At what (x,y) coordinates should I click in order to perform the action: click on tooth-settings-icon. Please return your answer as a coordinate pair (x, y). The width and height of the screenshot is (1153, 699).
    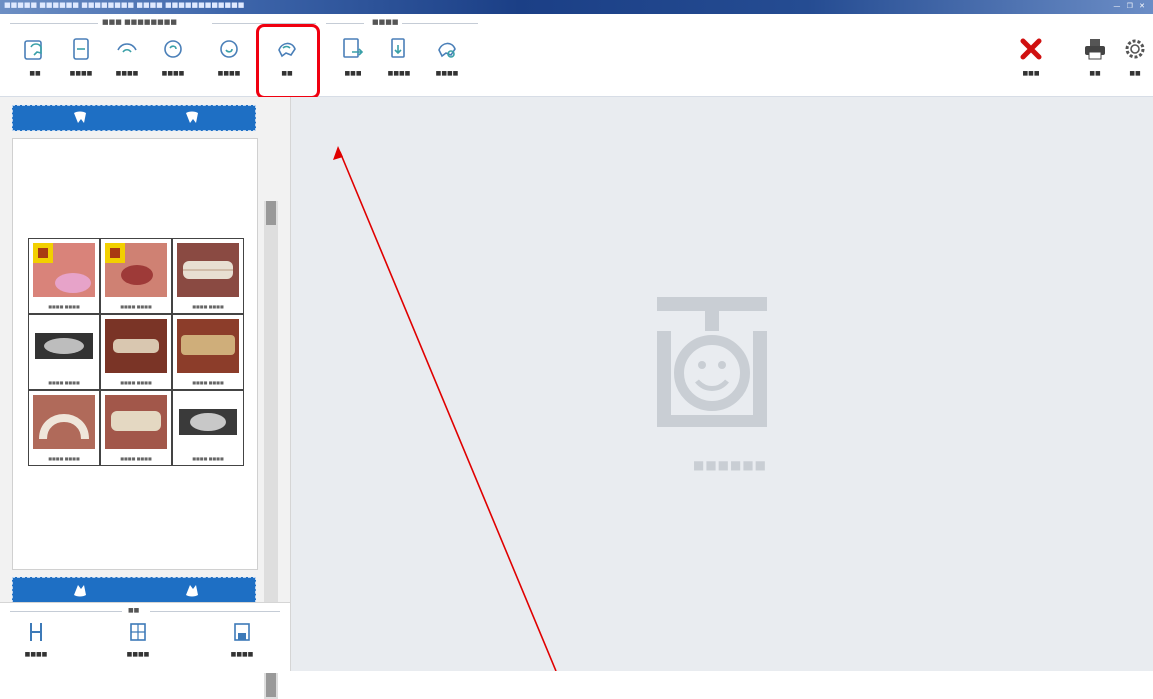
    Looking at the image, I should click on (447, 50).